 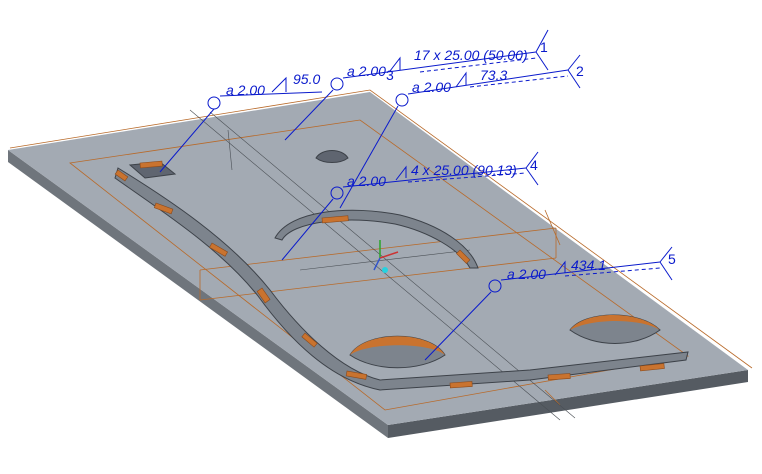 What do you see at coordinates (588, 265) in the screenshot?
I see `weld-length-label: 434.1` at bounding box center [588, 265].